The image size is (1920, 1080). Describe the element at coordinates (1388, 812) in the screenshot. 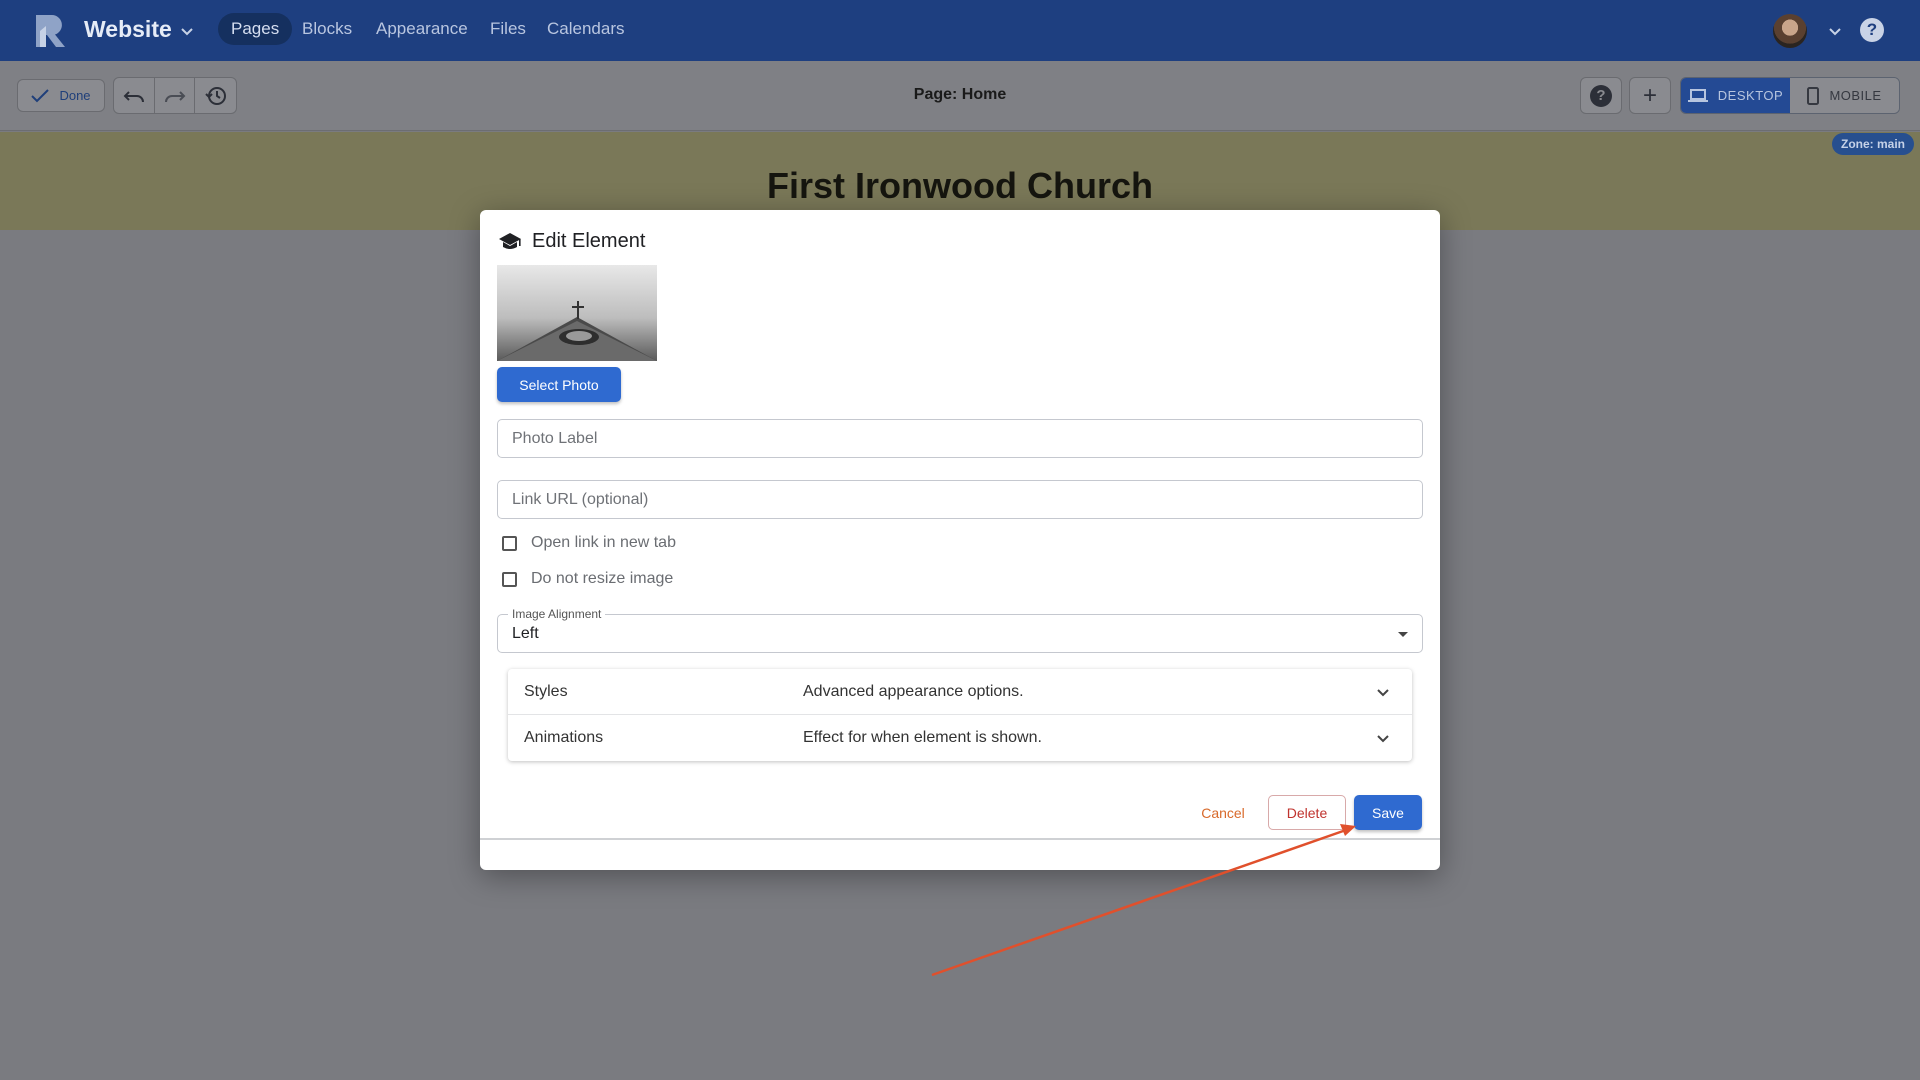

I see `save-button: Save` at that location.